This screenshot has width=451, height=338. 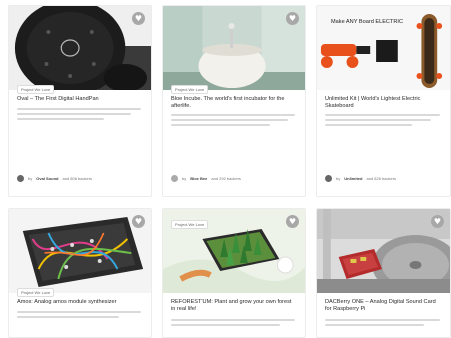 I want to click on project-image-amos, so click(x=80, y=251).